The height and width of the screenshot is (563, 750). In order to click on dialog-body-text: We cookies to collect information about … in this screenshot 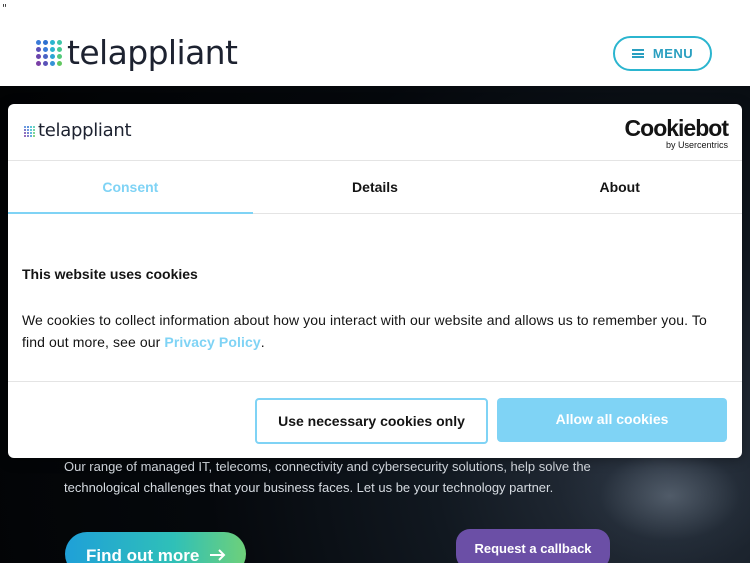, I will do `click(364, 331)`.